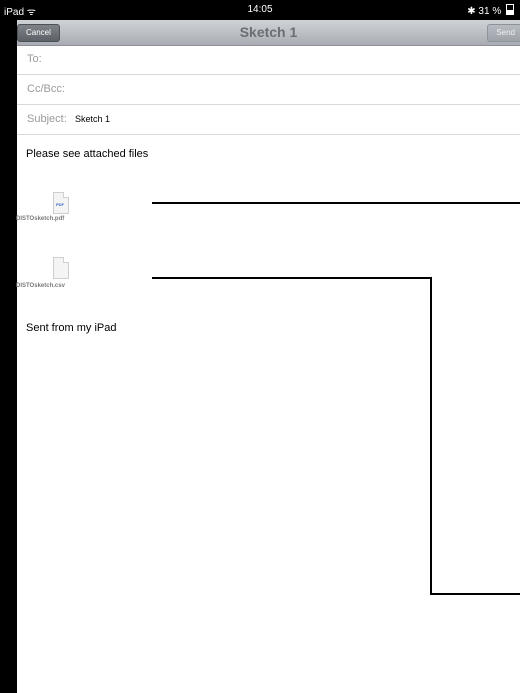  I want to click on callout-line-csv-top, so click(292, 278).